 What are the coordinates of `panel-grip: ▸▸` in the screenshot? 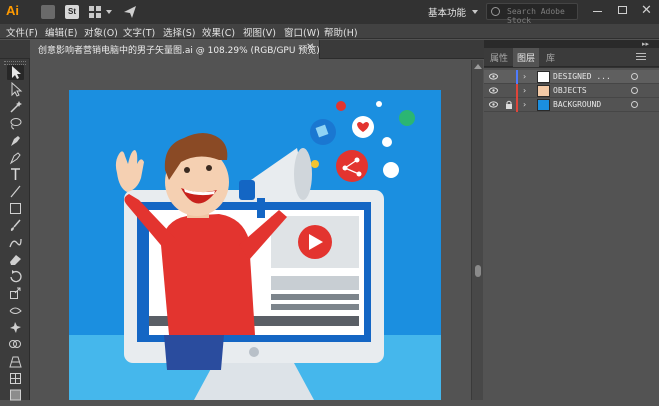 It's located at (571, 44).